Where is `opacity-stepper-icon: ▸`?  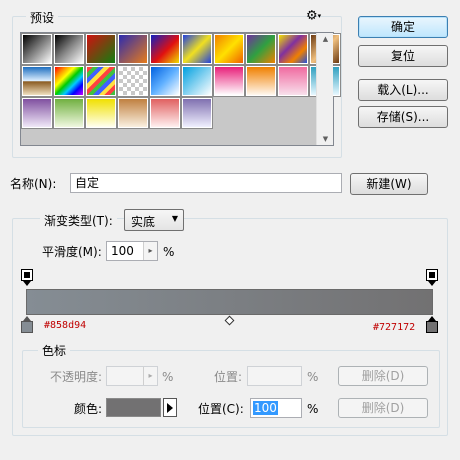 opacity-stepper-icon: ▸ is located at coordinates (150, 376).